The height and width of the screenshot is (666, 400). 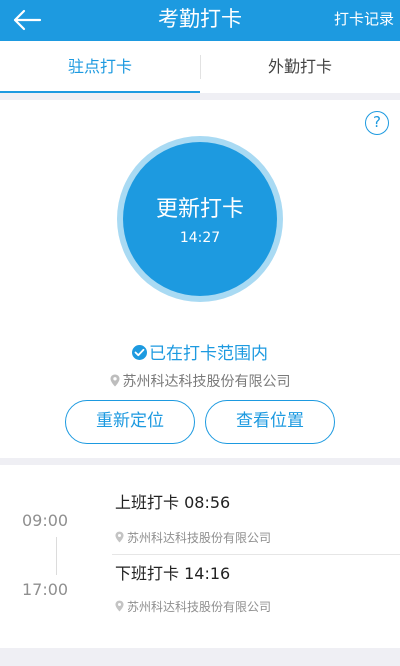 I want to click on range-status: 已在打卡范围内, so click(x=200, y=354).